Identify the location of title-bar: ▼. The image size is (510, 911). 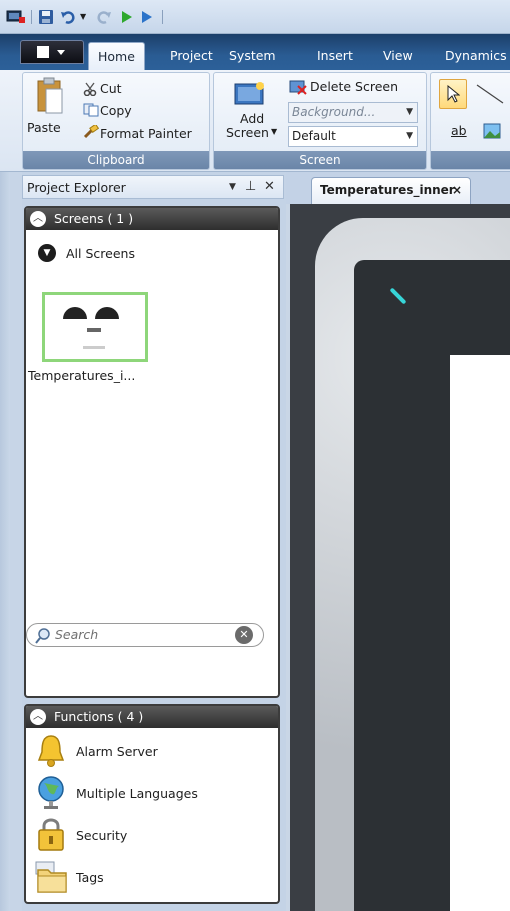
(255, 17).